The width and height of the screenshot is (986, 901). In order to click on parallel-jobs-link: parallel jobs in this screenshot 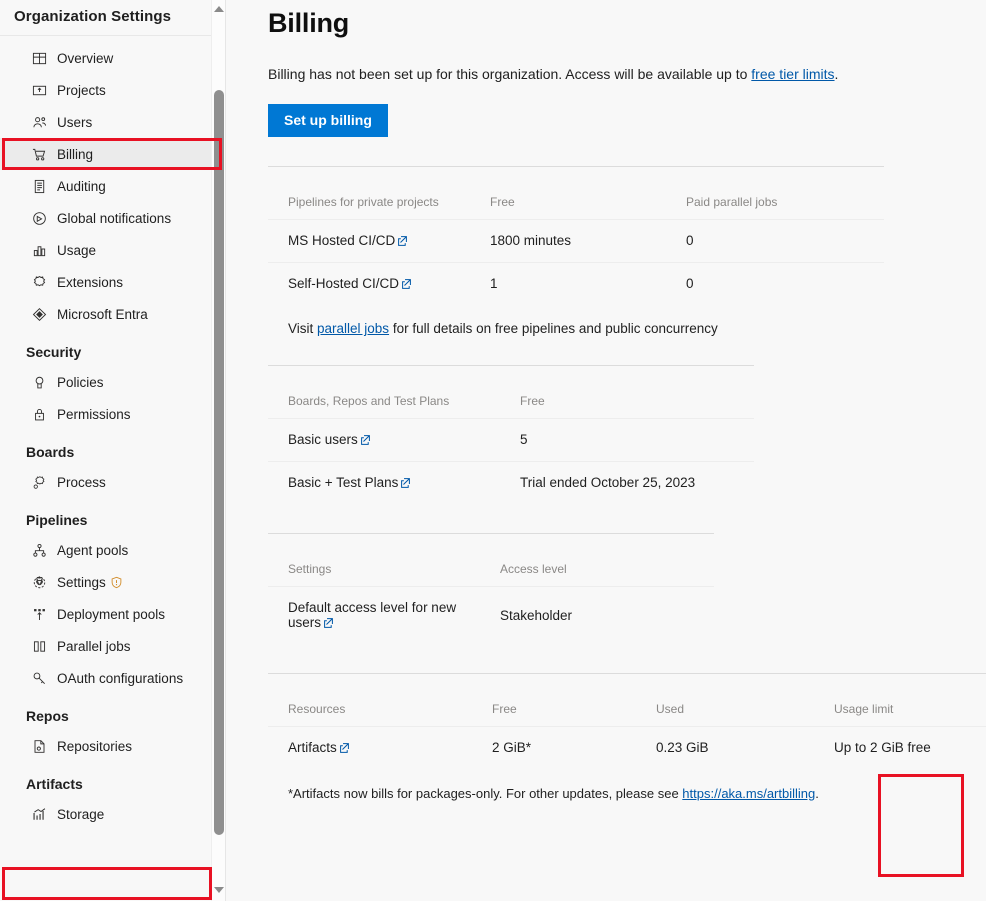, I will do `click(353, 328)`.